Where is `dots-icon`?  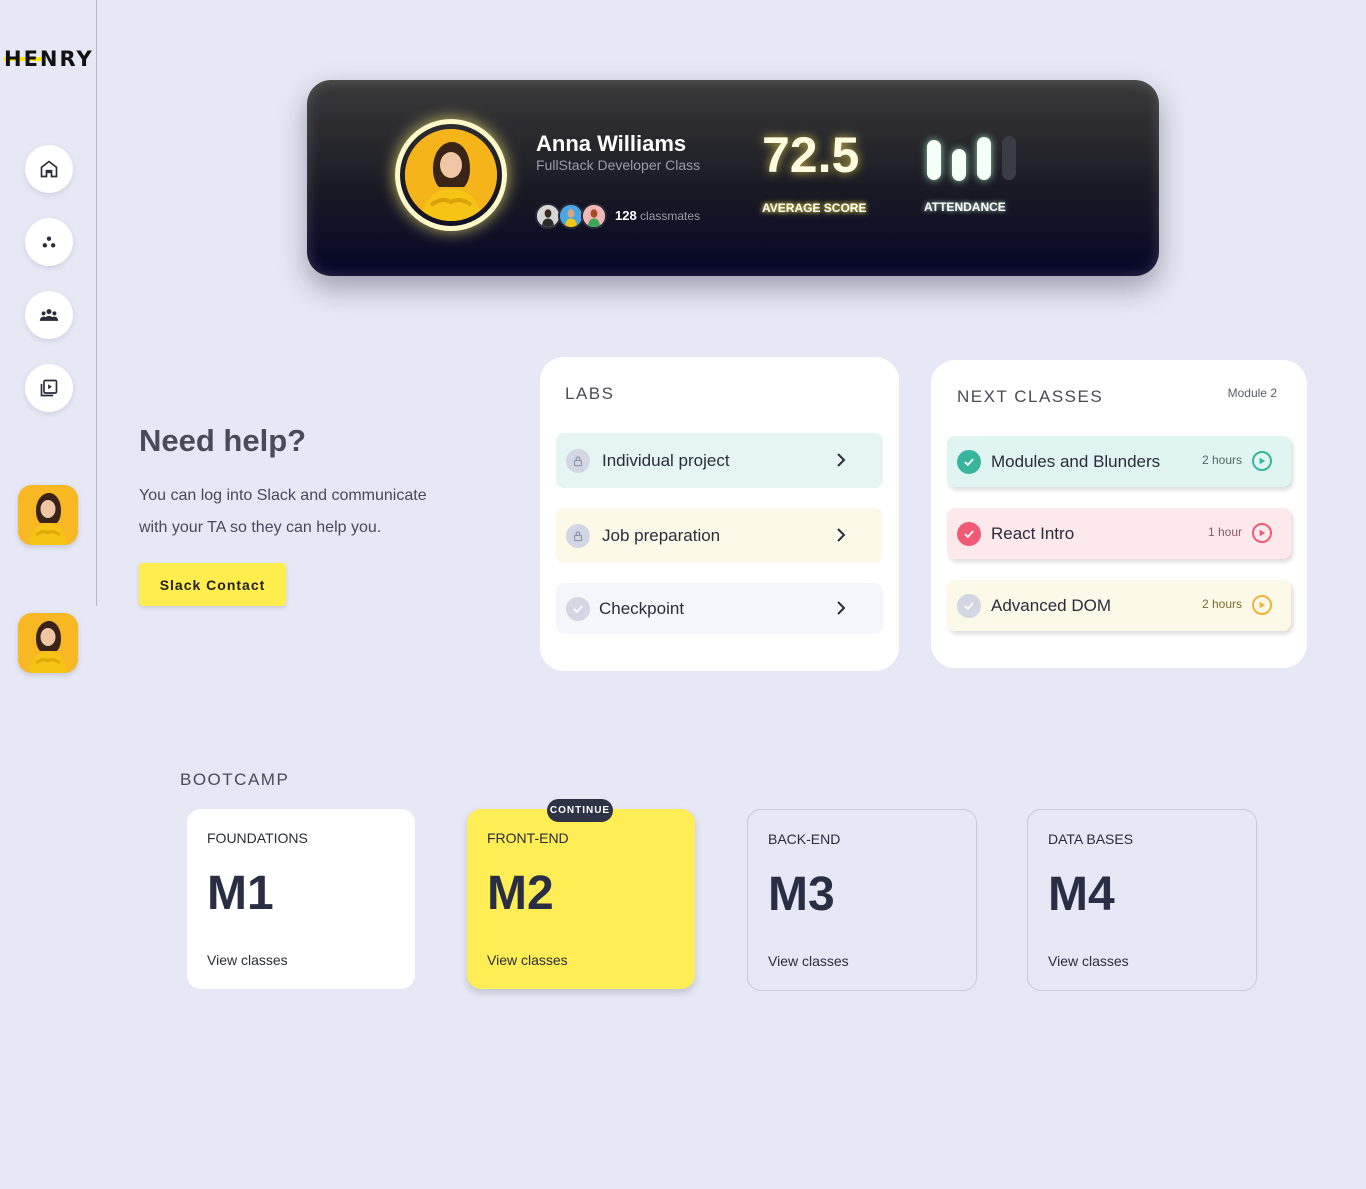
dots-icon is located at coordinates (49, 242).